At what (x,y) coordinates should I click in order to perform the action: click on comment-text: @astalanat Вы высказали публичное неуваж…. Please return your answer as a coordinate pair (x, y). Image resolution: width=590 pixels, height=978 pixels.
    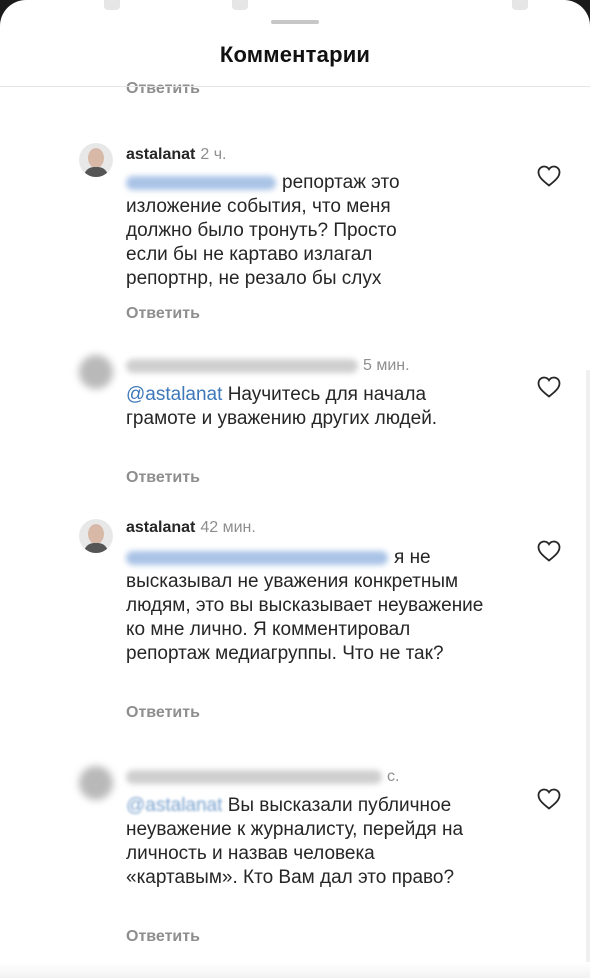
    Looking at the image, I should click on (295, 841).